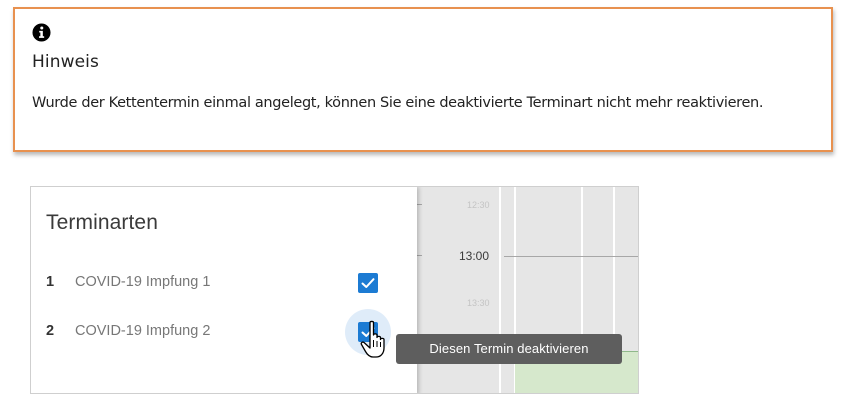 This screenshot has width=858, height=404. Describe the element at coordinates (65, 62) in the screenshot. I see `notice-title: Hinweis` at that location.